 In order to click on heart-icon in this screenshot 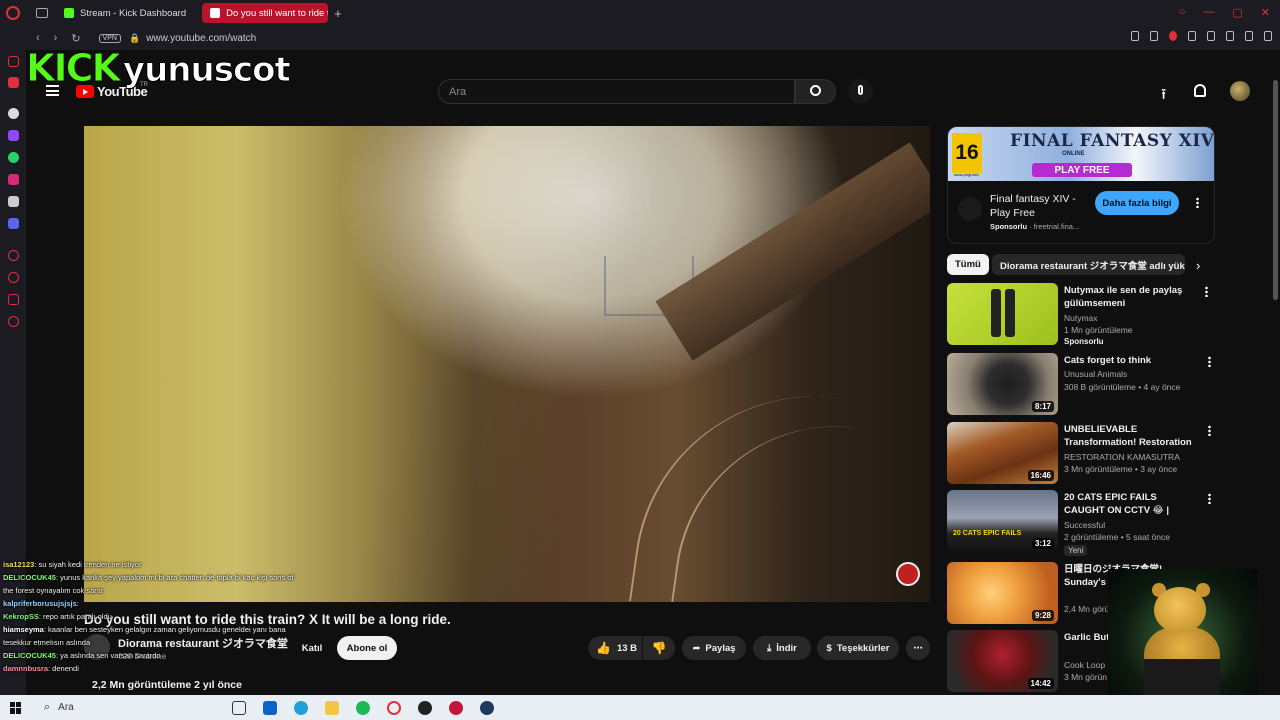, I will do `click(1211, 36)`.